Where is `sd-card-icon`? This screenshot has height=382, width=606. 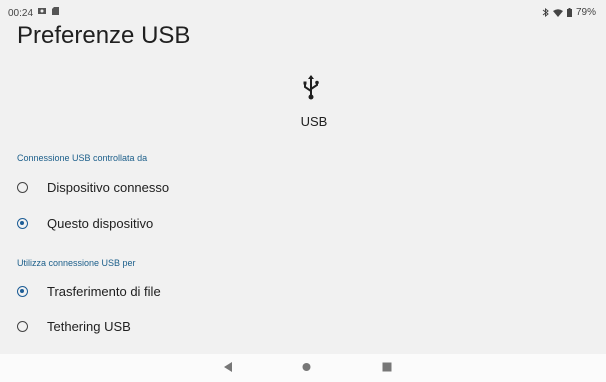 sd-card-icon is located at coordinates (55, 11).